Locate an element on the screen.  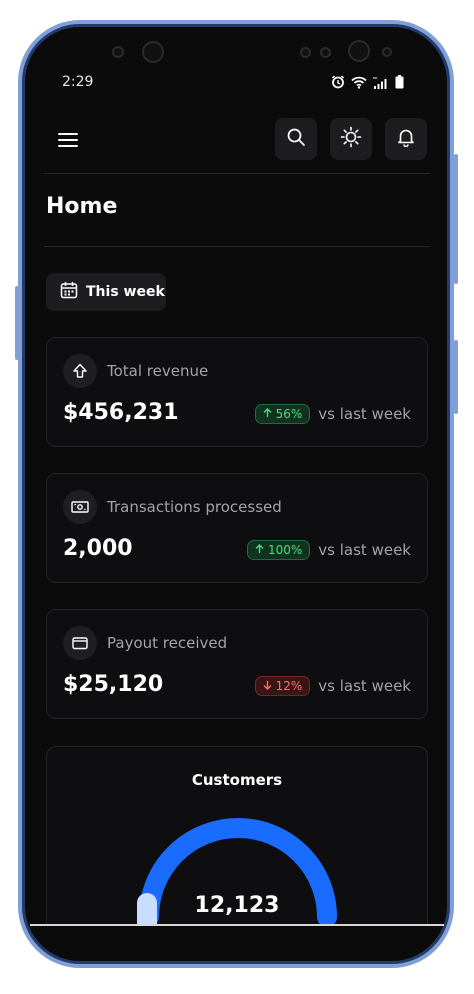
calendar-icon is located at coordinates (69, 292).